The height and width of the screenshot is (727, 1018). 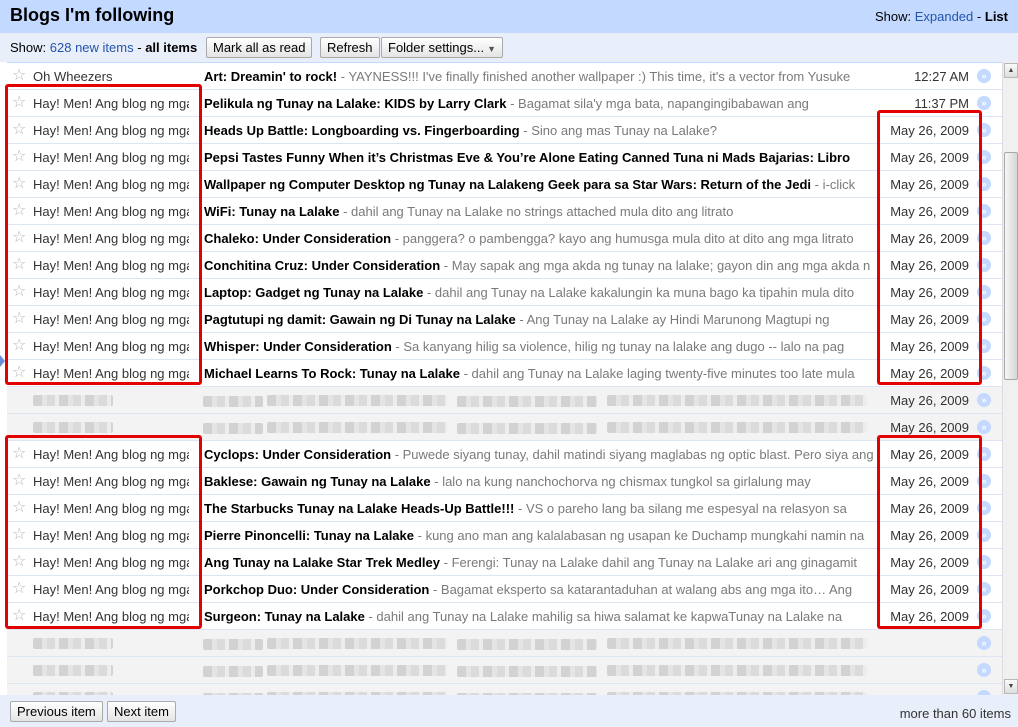 What do you see at coordinates (350, 47) in the screenshot?
I see `refresh-button: Refresh` at bounding box center [350, 47].